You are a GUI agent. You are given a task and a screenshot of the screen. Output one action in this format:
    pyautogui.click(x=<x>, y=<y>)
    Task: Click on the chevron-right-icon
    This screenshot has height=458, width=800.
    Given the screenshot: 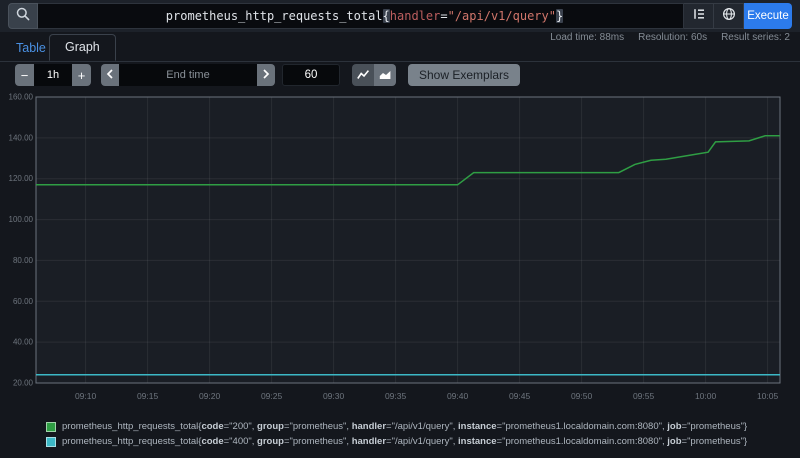 What is the action you would take?
    pyautogui.click(x=266, y=75)
    